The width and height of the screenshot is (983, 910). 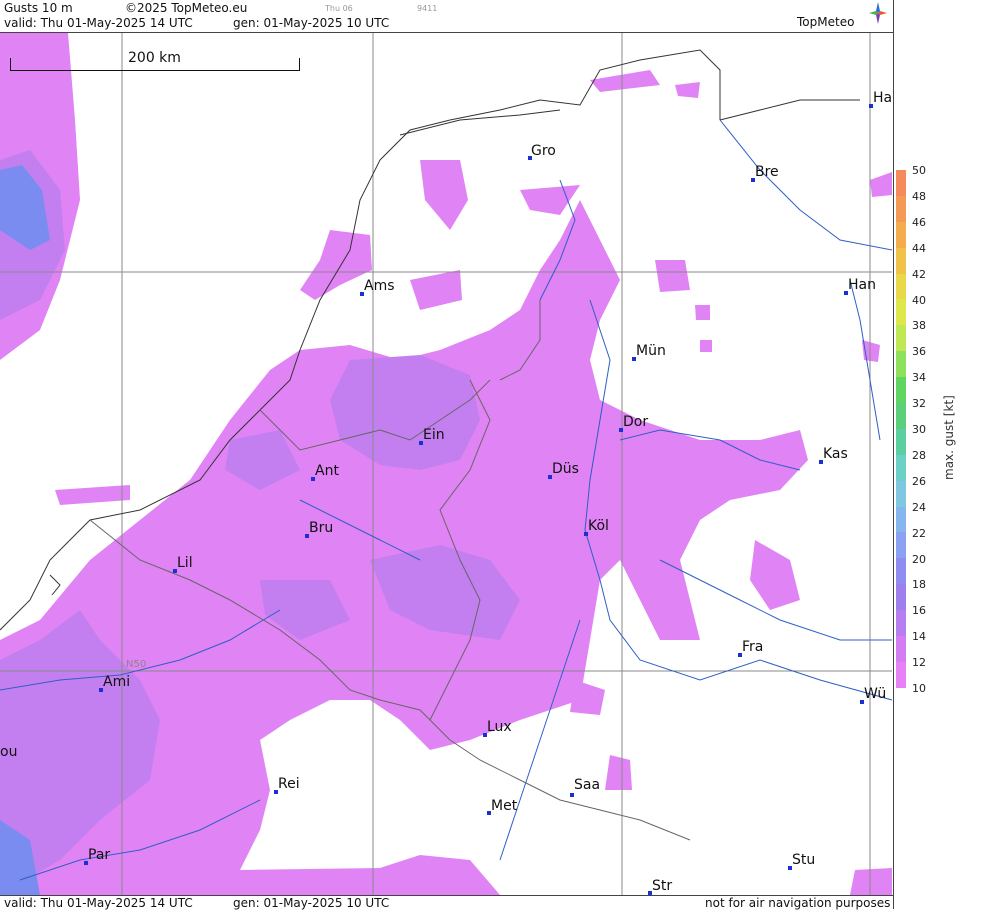 I want to click on city-label: ou, so click(x=9, y=752).